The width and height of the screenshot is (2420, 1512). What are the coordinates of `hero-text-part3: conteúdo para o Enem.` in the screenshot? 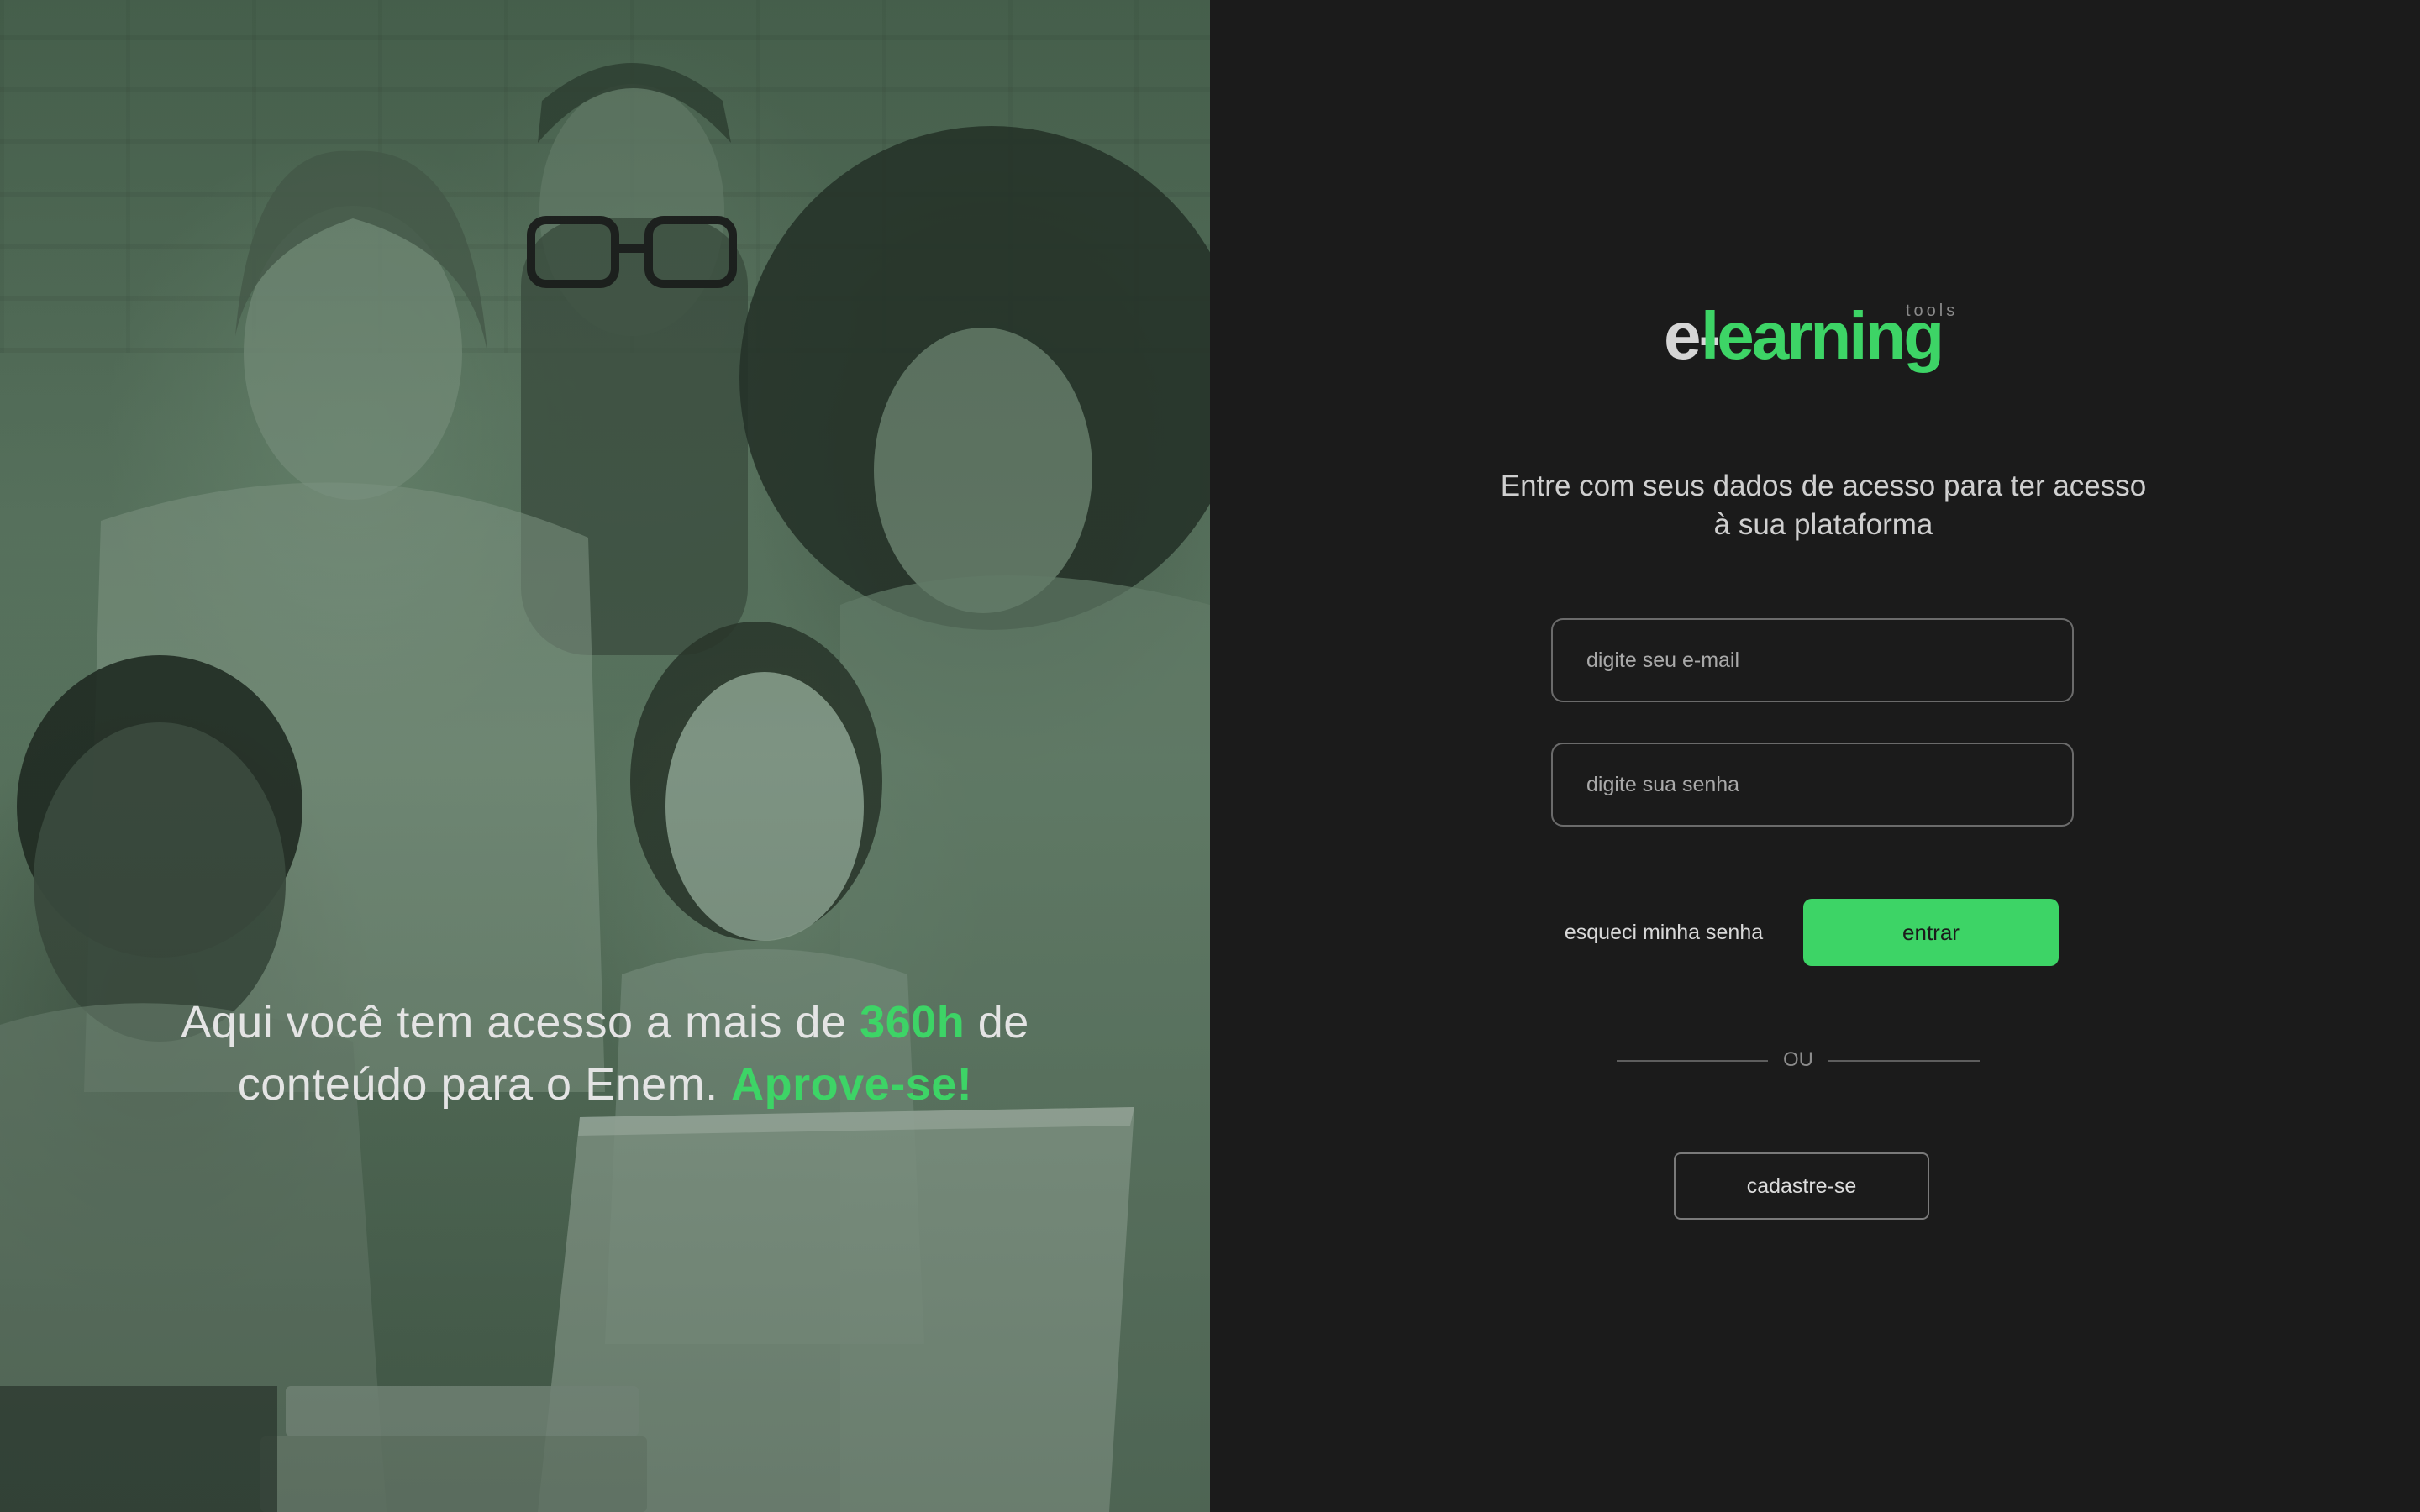 It's located at (484, 1084).